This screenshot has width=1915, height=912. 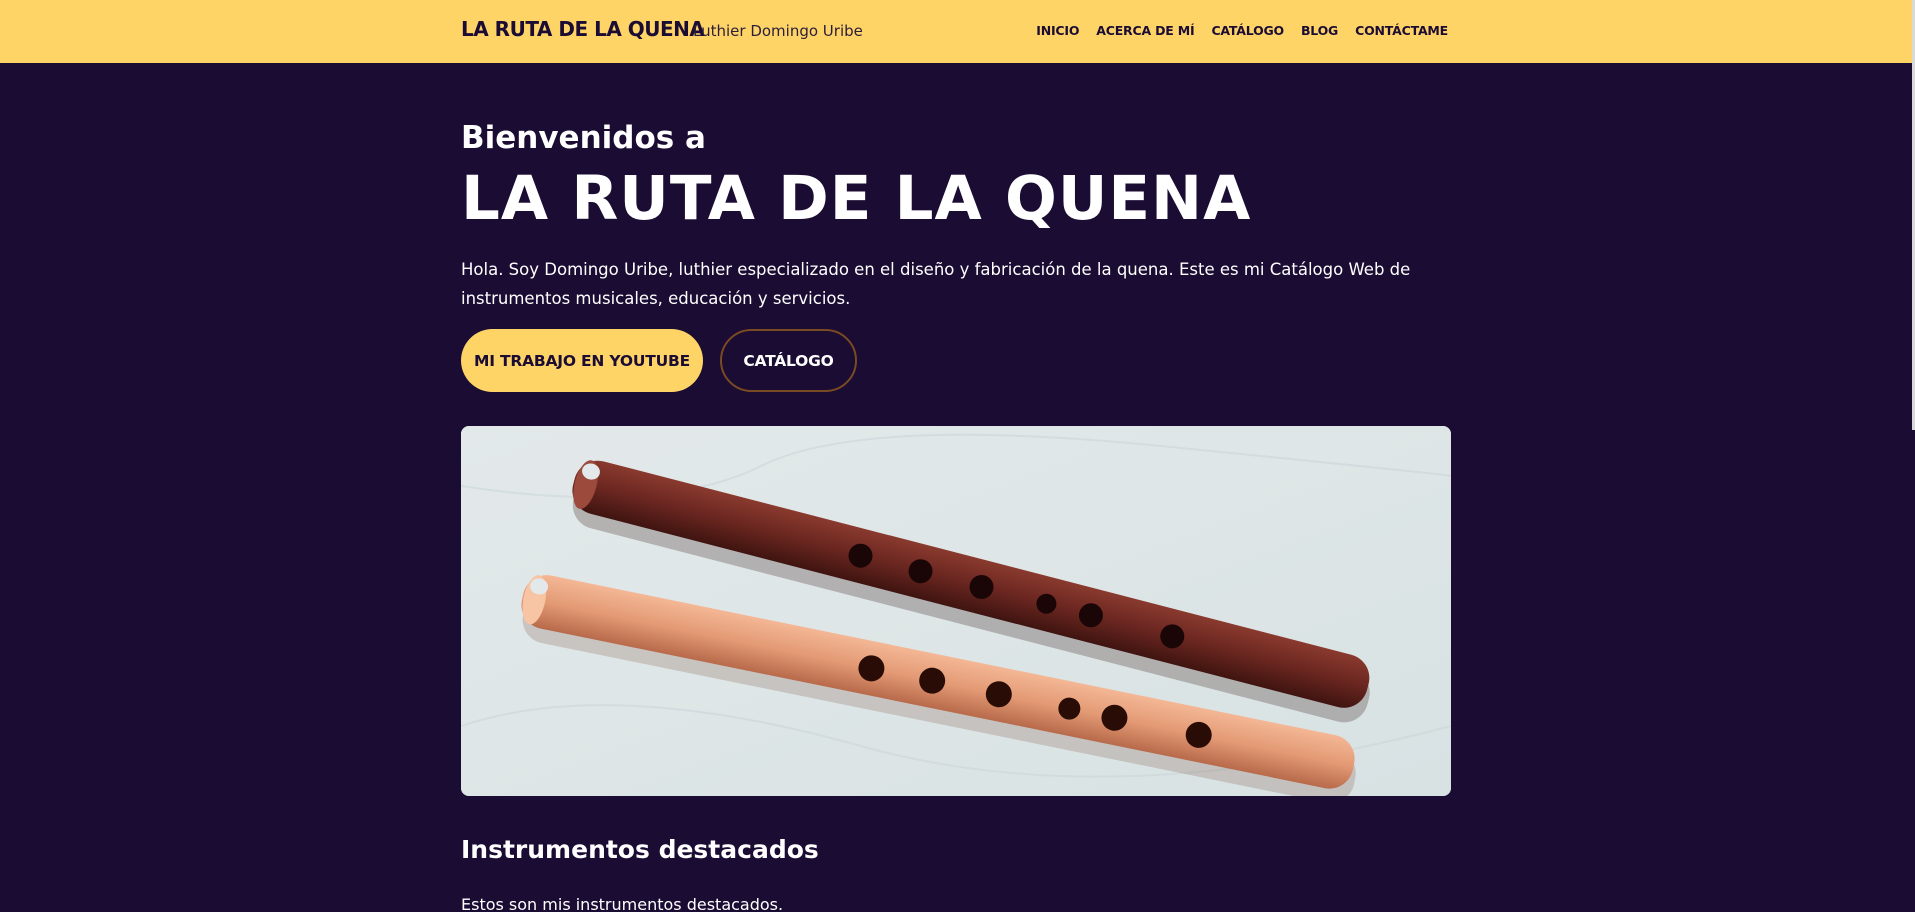 I want to click on nav-item-inicio: INICIO, so click(x=1057, y=30).